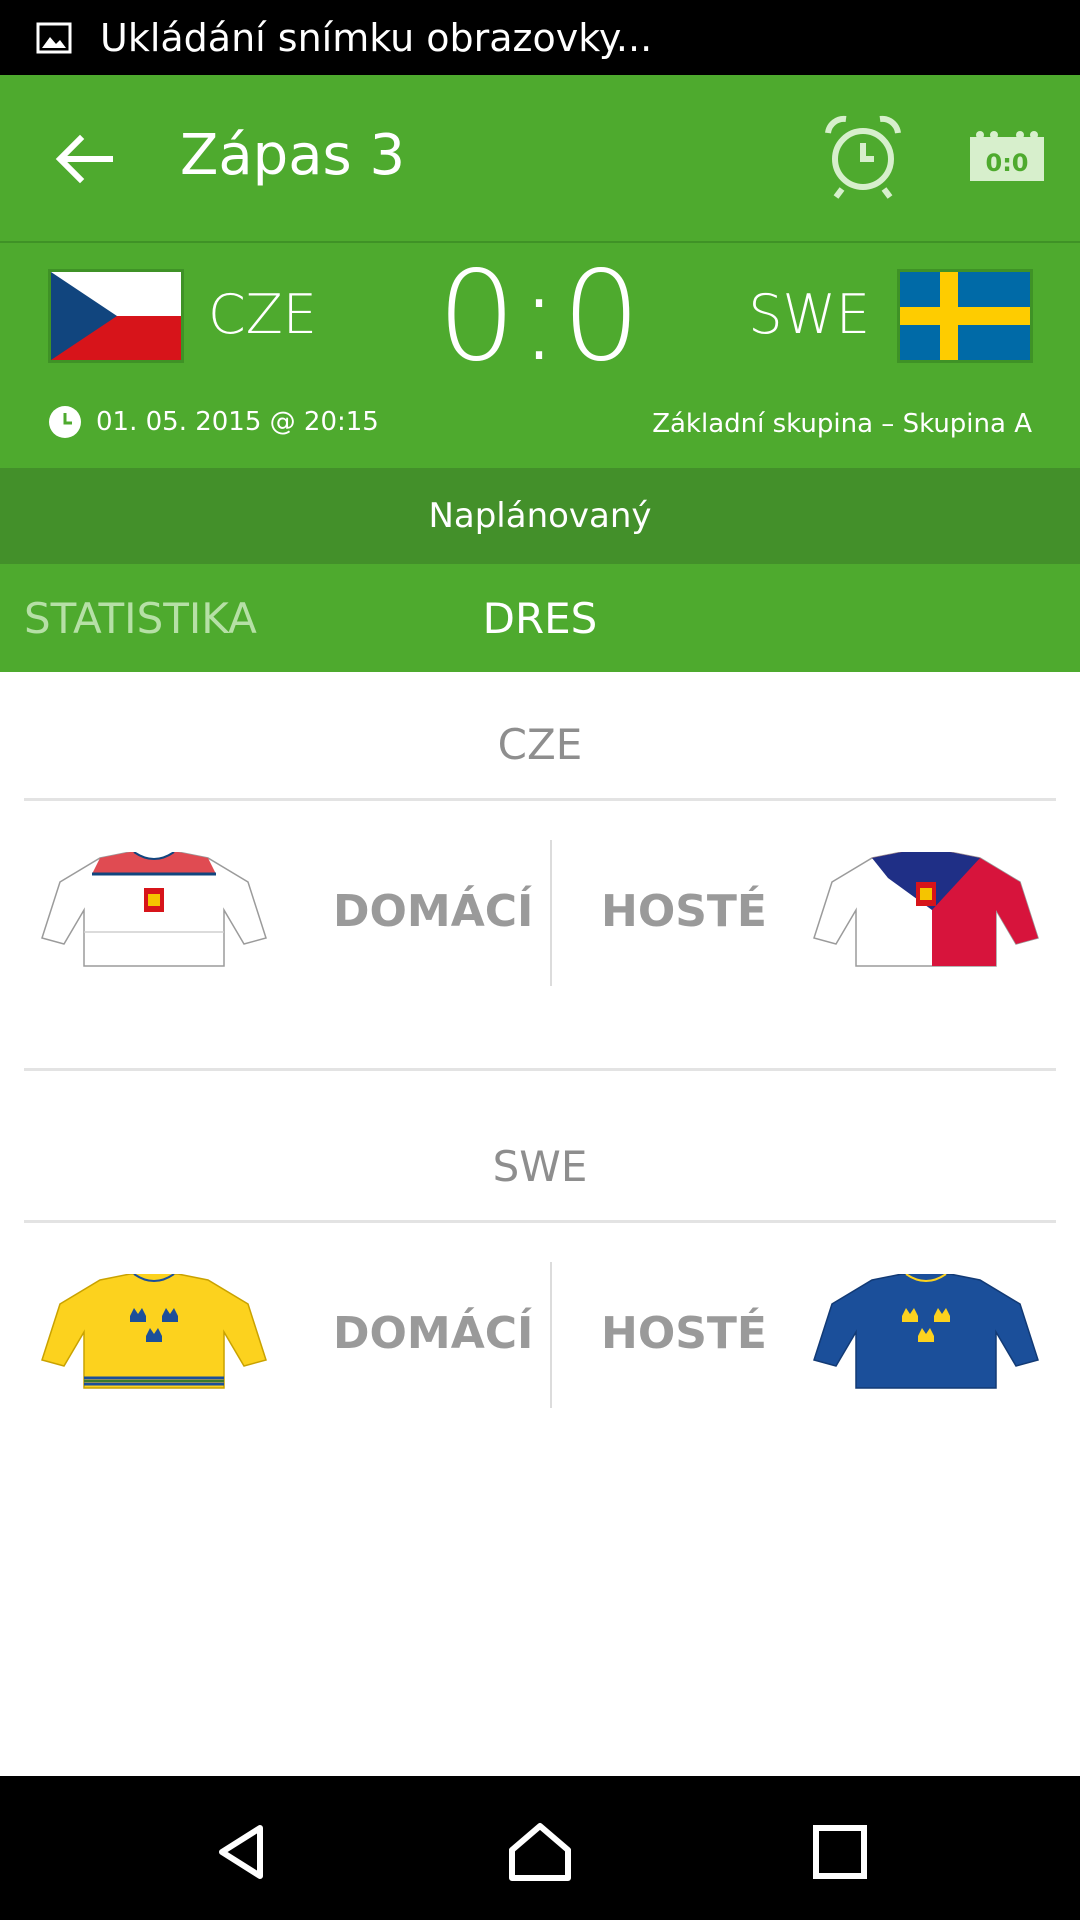 Image resolution: width=1080 pixels, height=1920 pixels. Describe the element at coordinates (540, 516) in the screenshot. I see `match-state: Naplánovaný` at that location.